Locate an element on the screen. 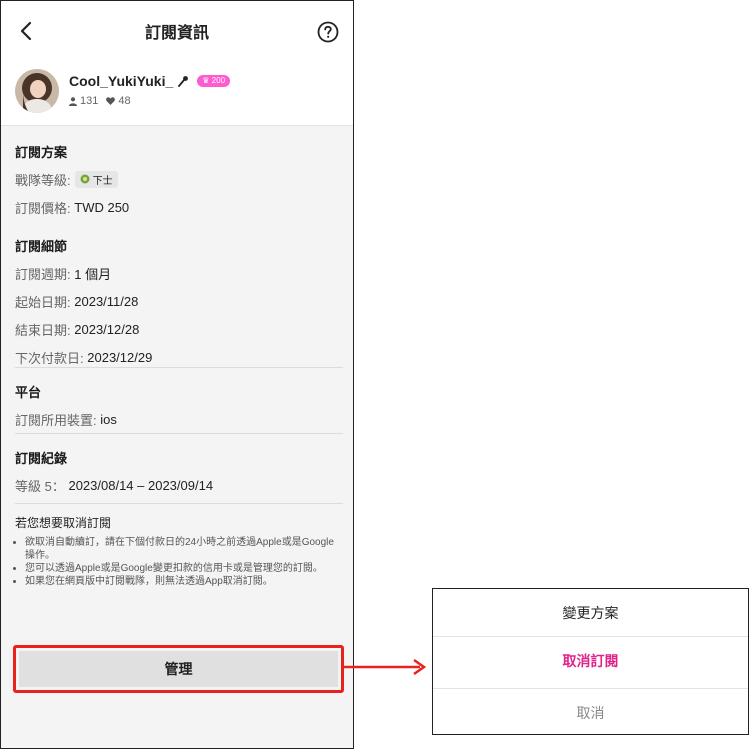  rank-chip: 下士 is located at coordinates (96, 179).